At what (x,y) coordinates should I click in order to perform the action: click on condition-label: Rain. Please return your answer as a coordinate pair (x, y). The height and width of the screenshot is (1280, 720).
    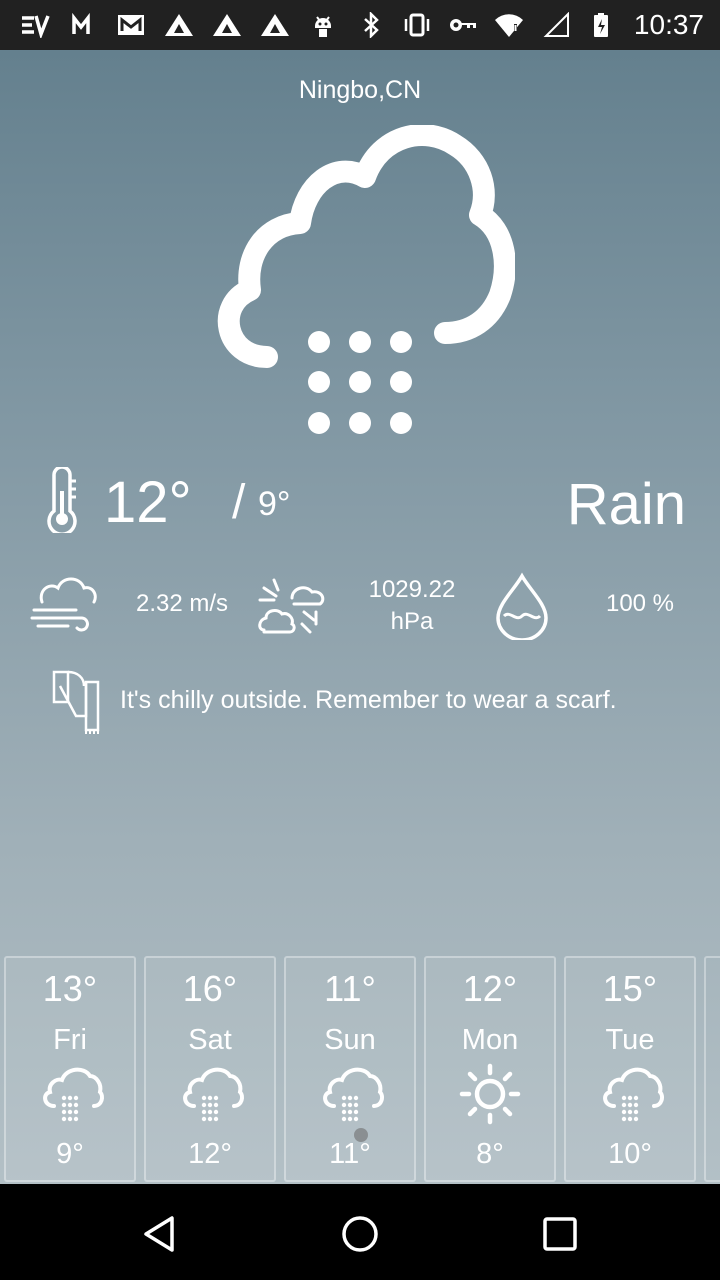
    Looking at the image, I should click on (626, 504).